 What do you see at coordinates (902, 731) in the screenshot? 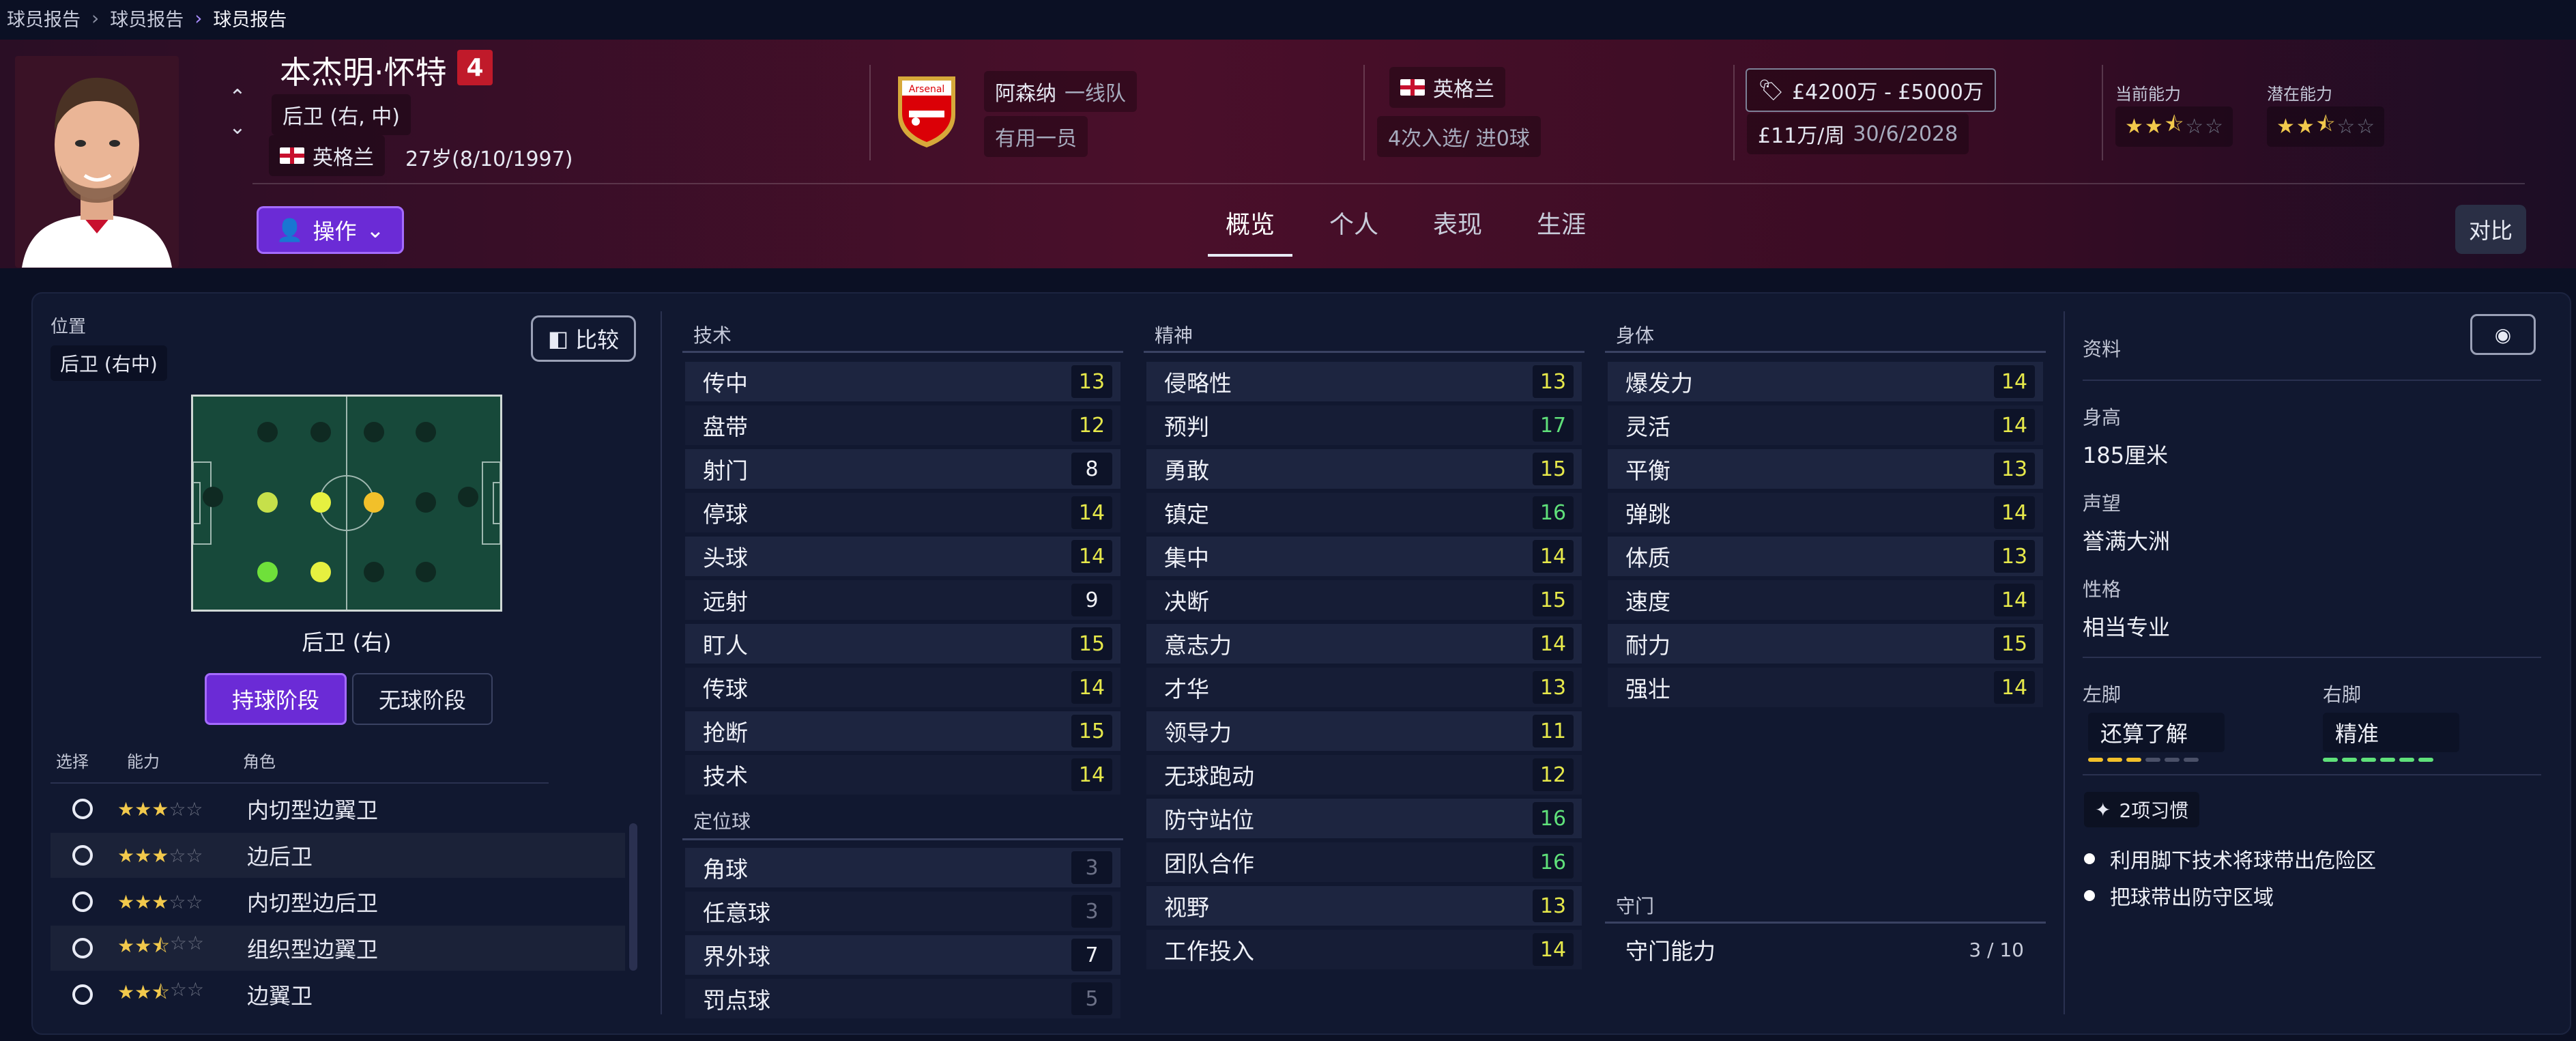
I see `attribute-row: 抢断 15` at bounding box center [902, 731].